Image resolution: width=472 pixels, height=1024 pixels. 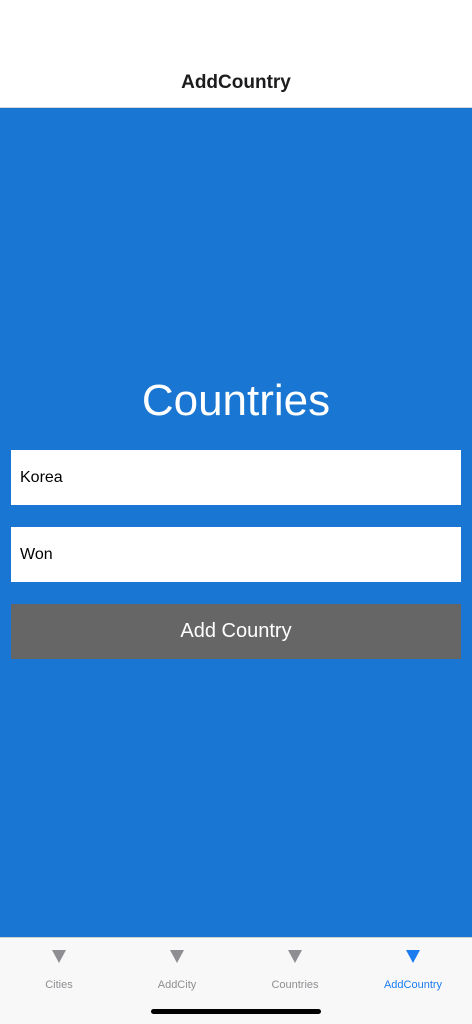 What do you see at coordinates (177, 985) in the screenshot?
I see `tab-label: AddCity` at bounding box center [177, 985].